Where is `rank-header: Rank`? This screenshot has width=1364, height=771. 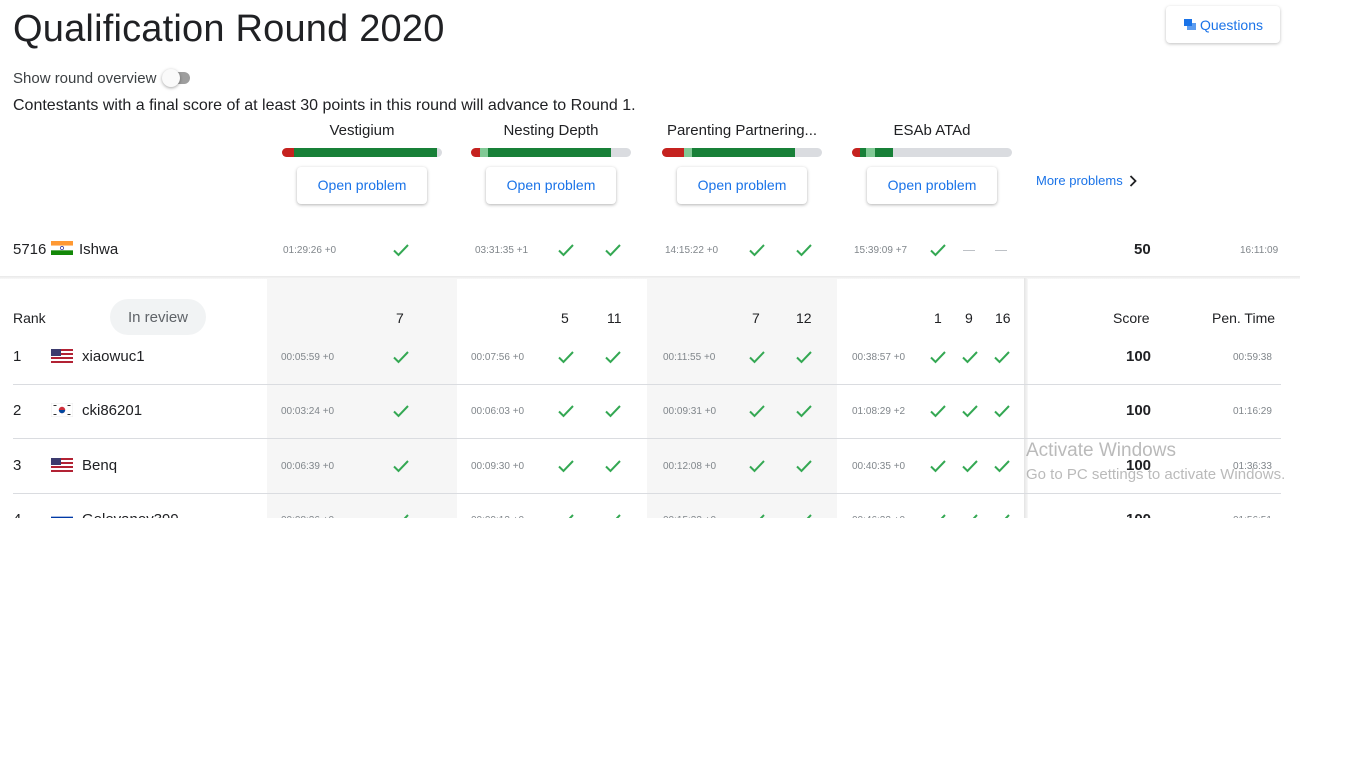 rank-header: Rank is located at coordinates (29, 318).